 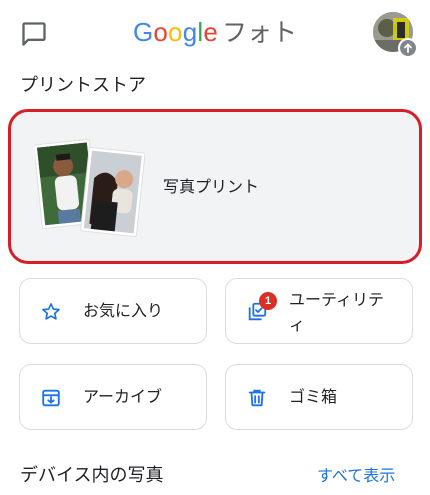 What do you see at coordinates (123, 396) in the screenshot?
I see `archive-label: アーカイブ` at bounding box center [123, 396].